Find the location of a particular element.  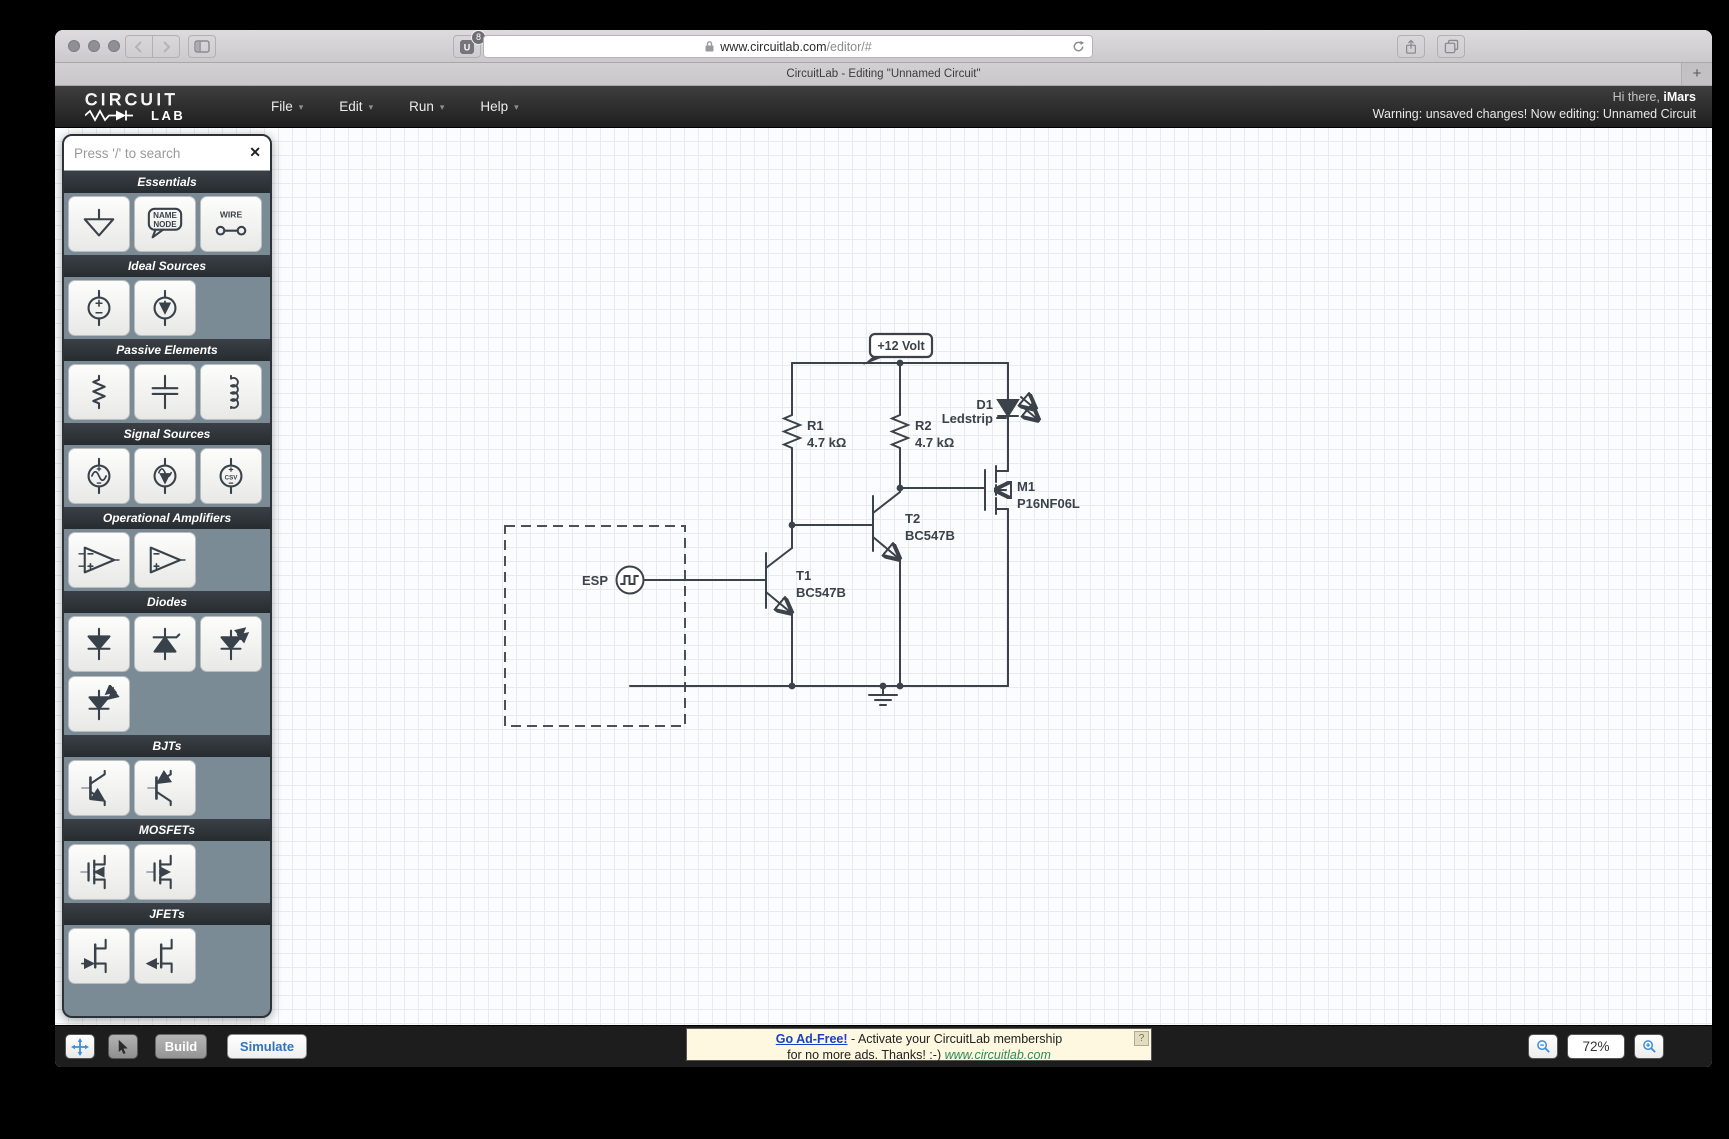

forward-button is located at coordinates (166, 46).